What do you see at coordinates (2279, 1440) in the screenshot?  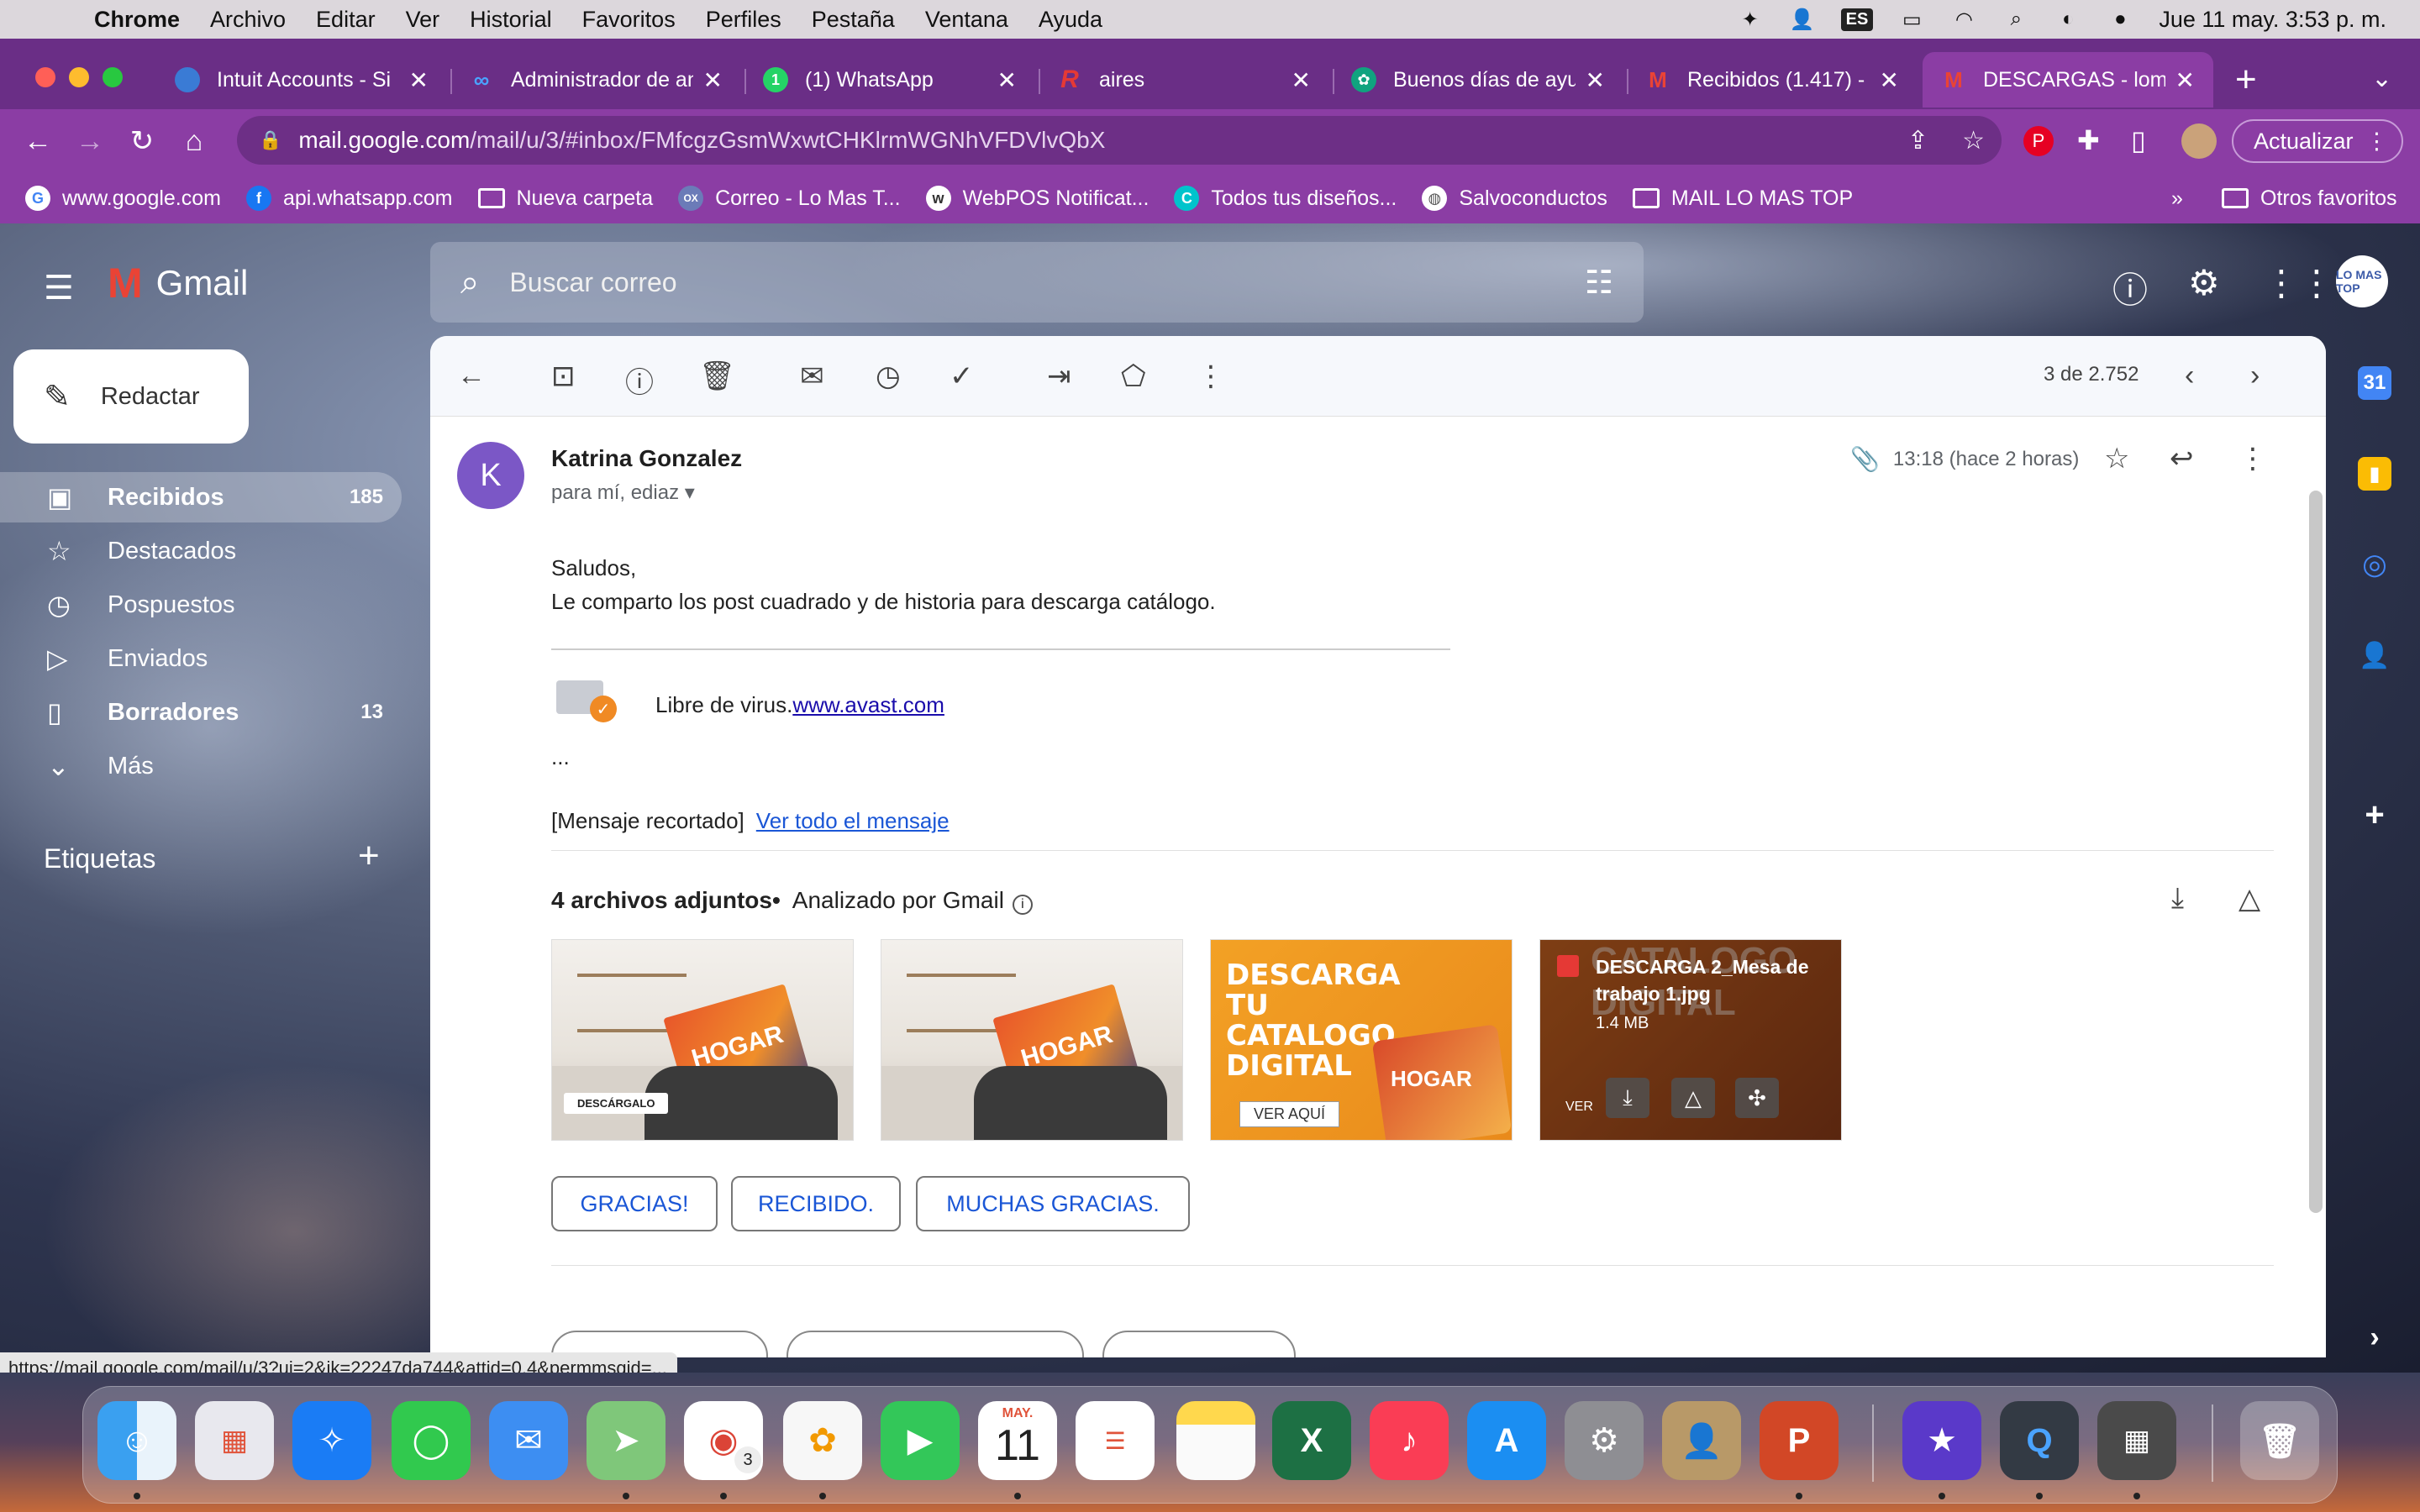 I see `trash-icon: 🗑` at bounding box center [2279, 1440].